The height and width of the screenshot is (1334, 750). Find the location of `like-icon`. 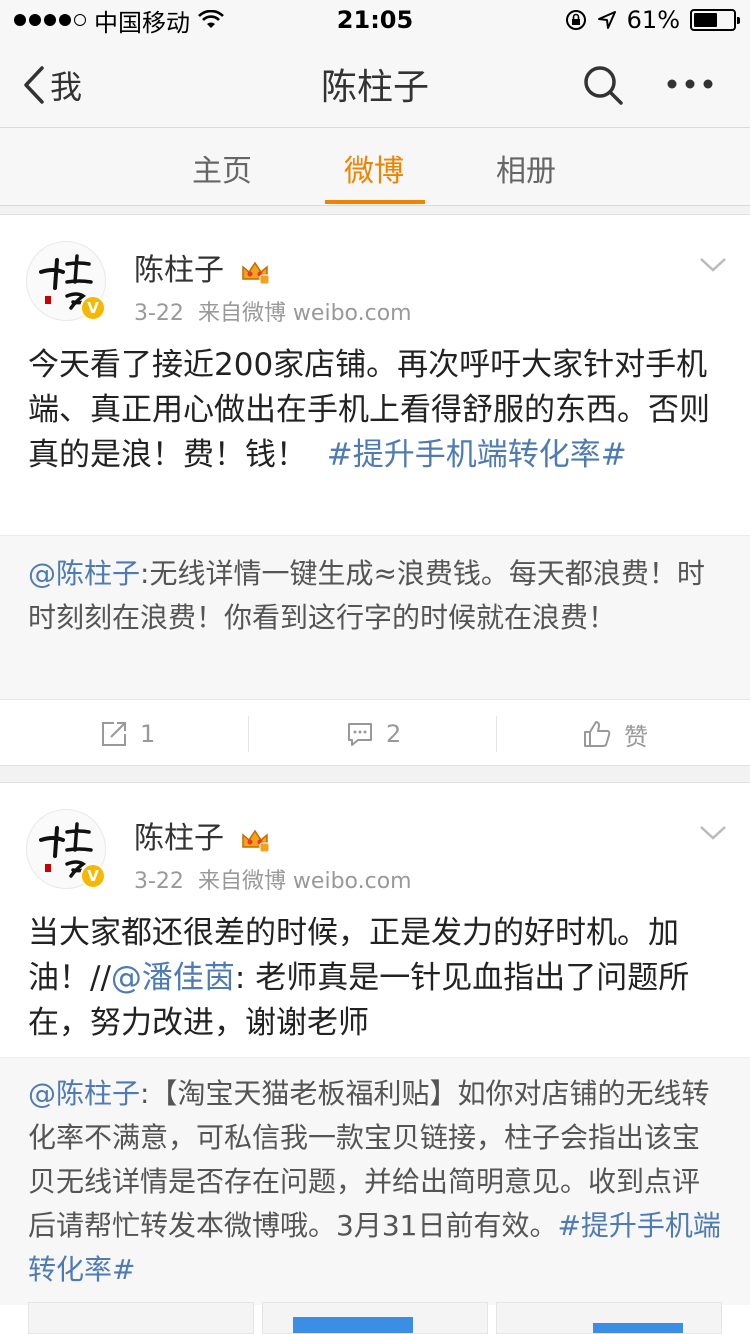

like-icon is located at coordinates (597, 734).